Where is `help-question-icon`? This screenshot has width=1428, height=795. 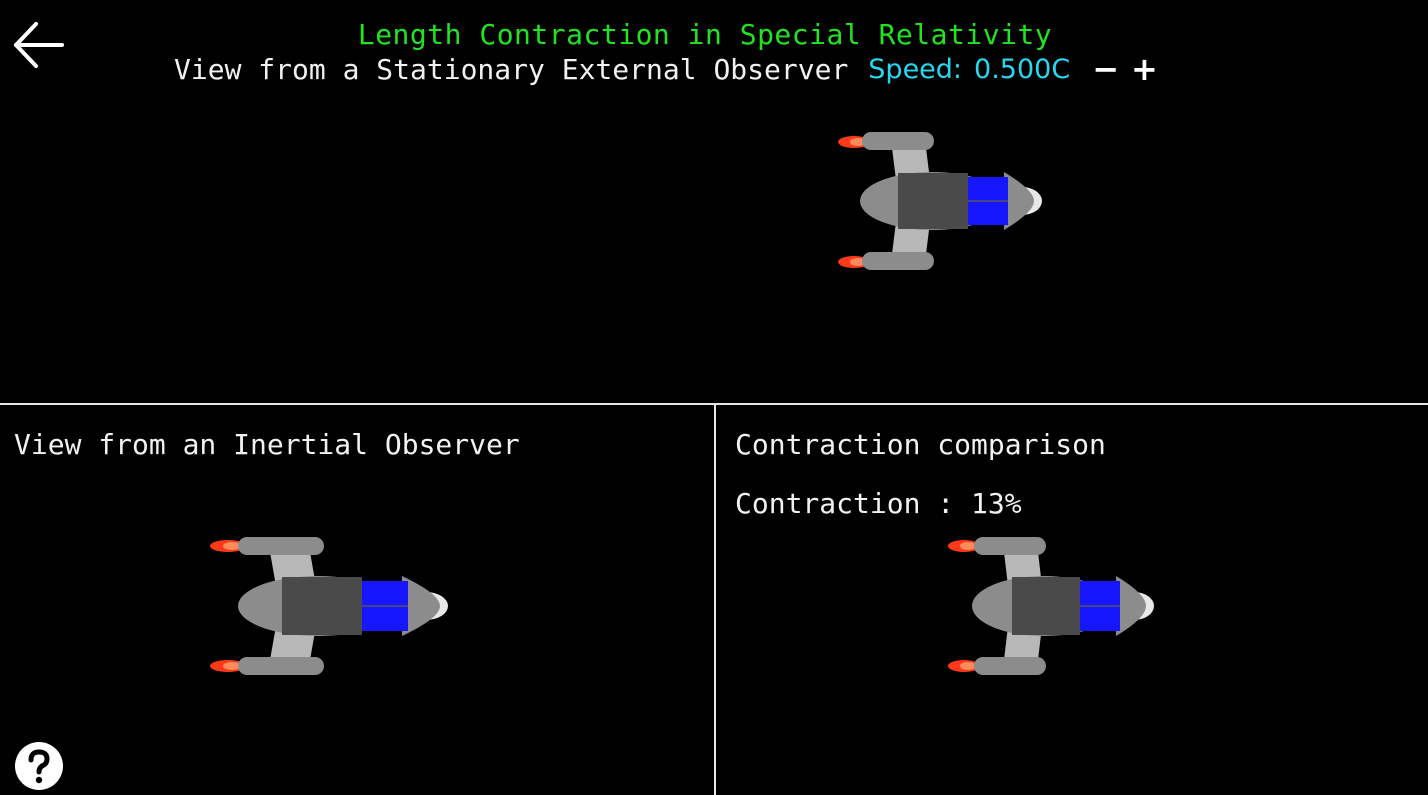 help-question-icon is located at coordinates (39, 766).